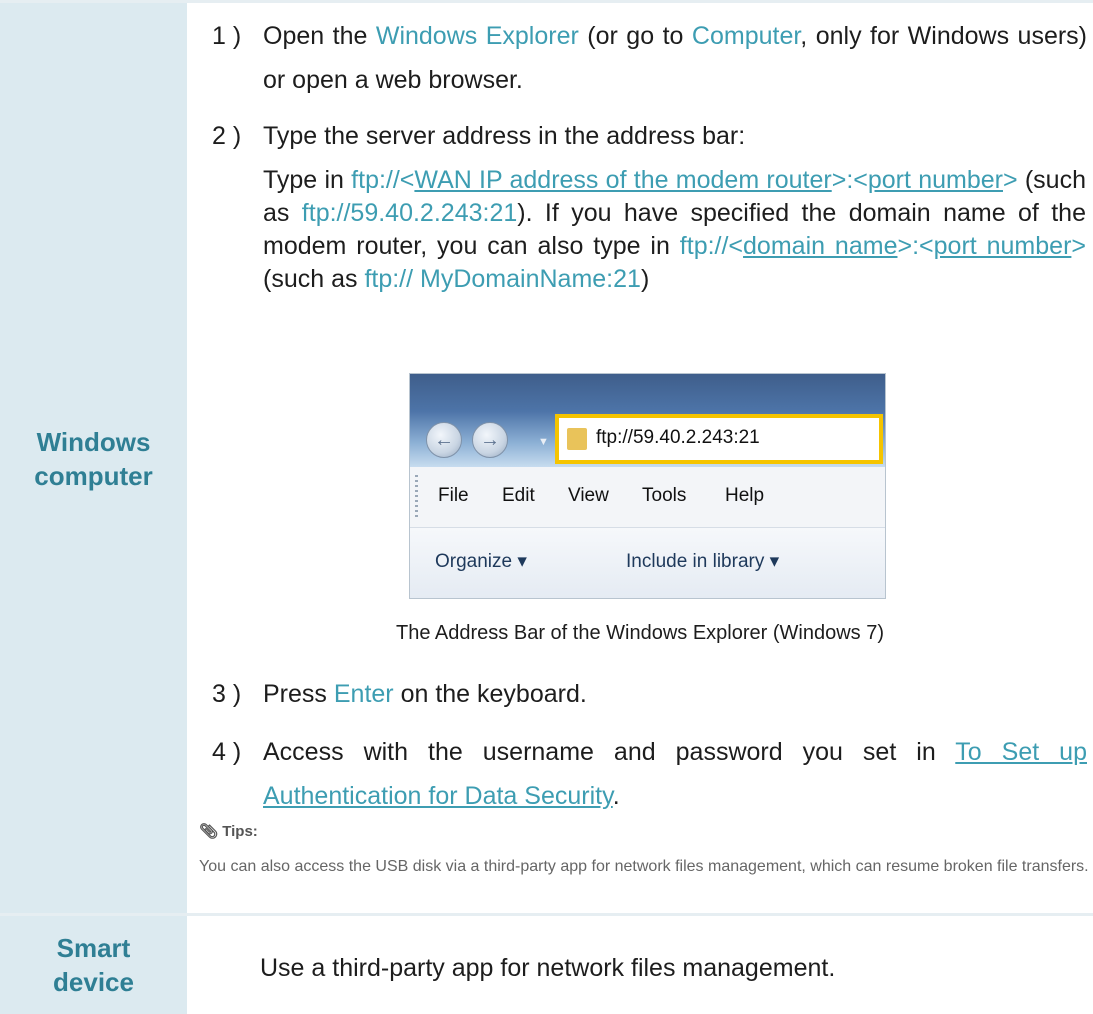 The image size is (1093, 1014). Describe the element at coordinates (93, 948) in the screenshot. I see `row-label-line-1: Smart` at that location.